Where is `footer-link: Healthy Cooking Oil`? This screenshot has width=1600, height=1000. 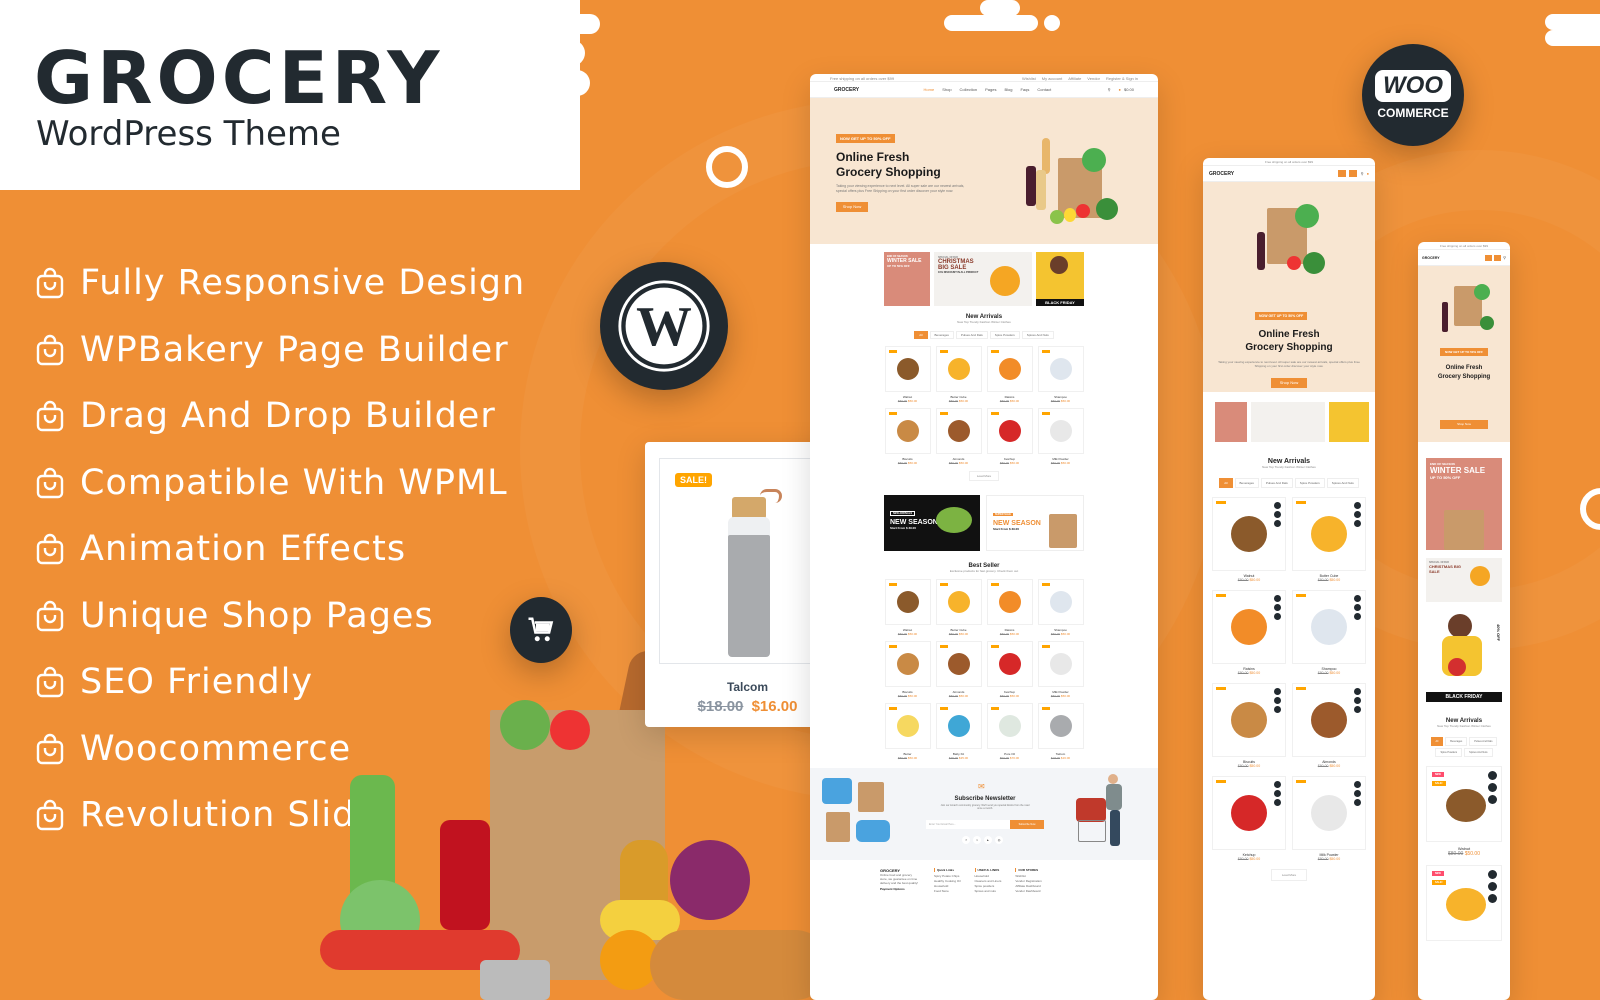
footer-link: Healthy Cooking Oil is located at coordinates (947, 881).